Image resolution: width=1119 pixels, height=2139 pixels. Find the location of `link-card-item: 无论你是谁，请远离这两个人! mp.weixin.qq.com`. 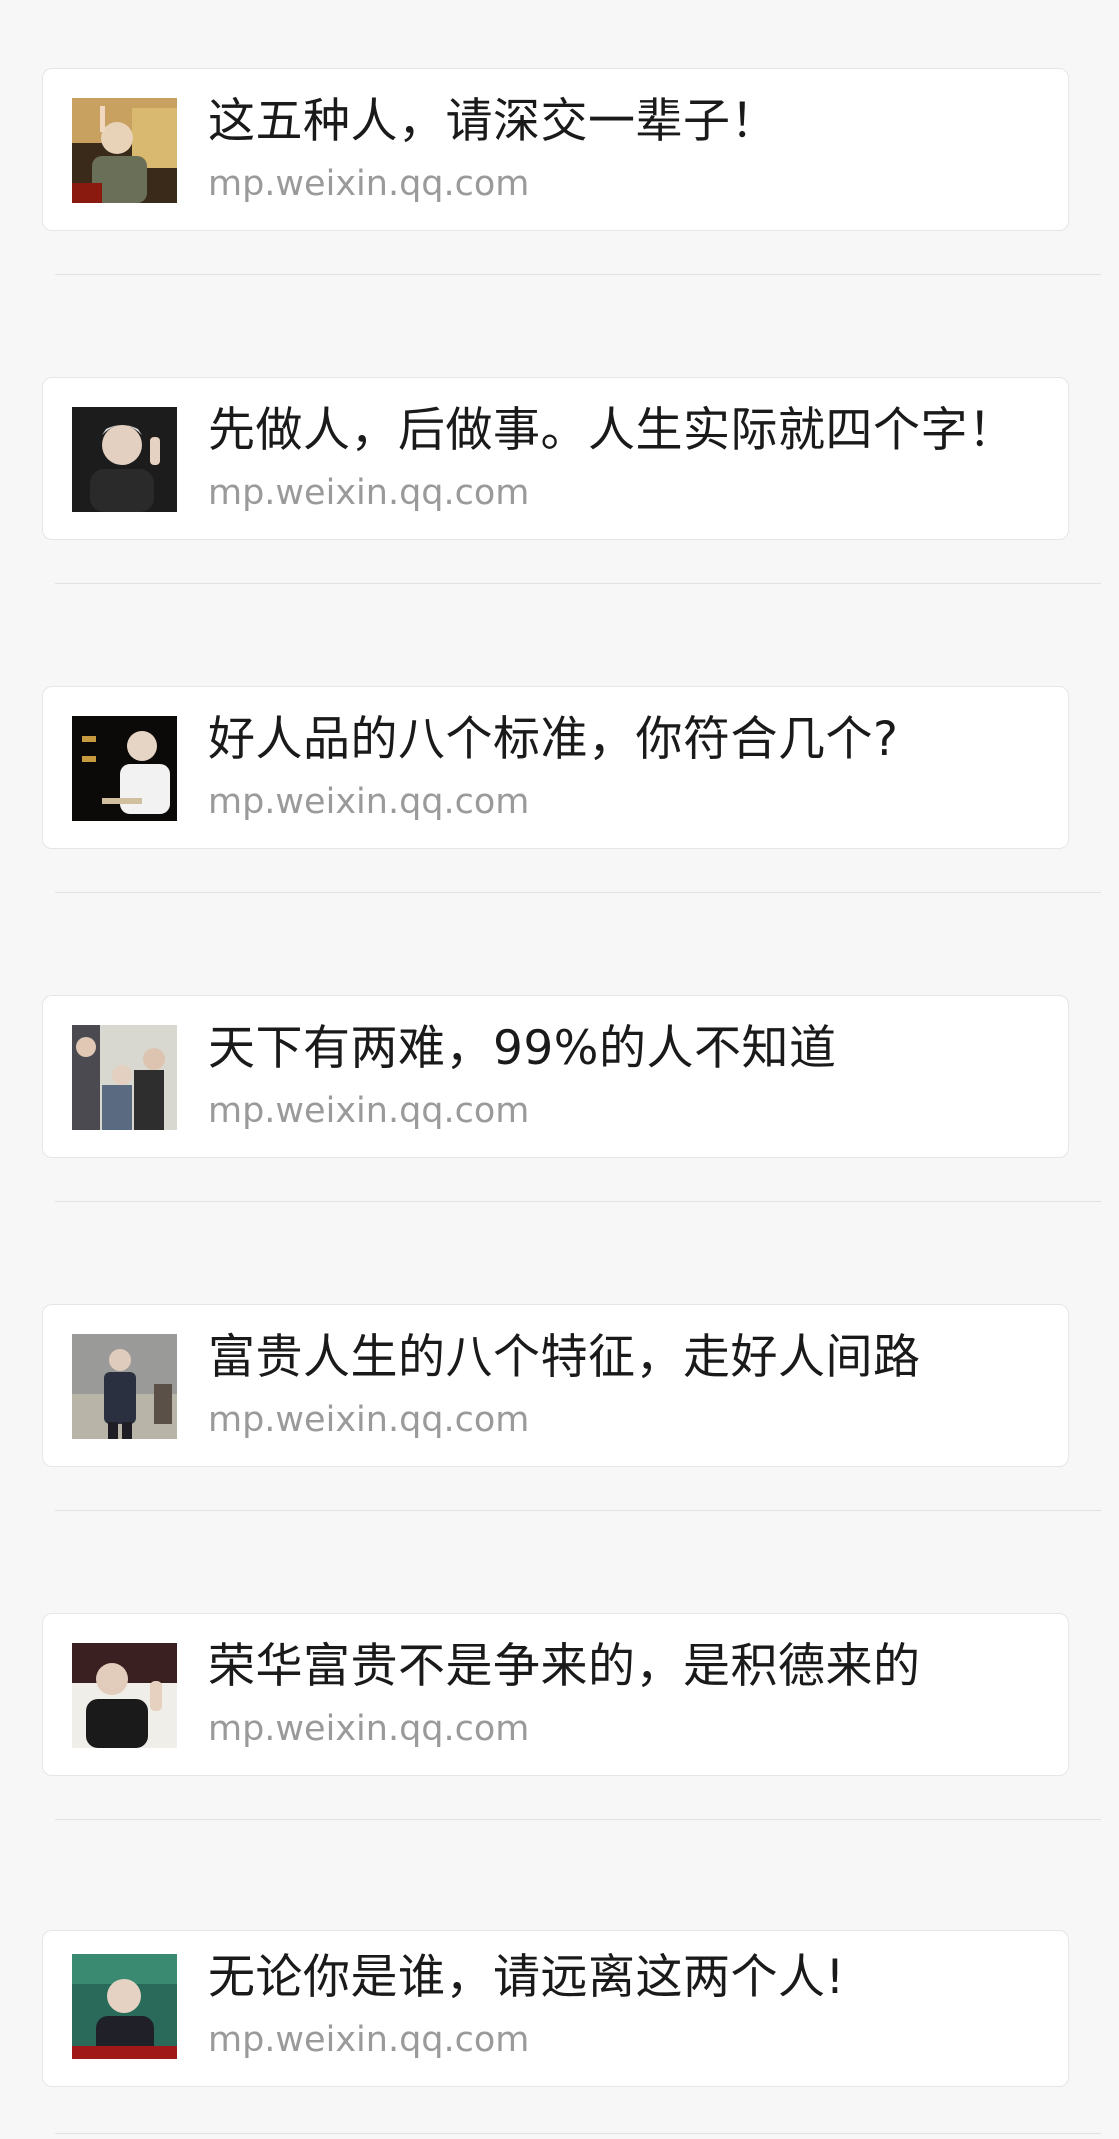

link-card-item: 无论你是谁，请远离这两个人! mp.weixin.qq.com is located at coordinates (559, 1996).